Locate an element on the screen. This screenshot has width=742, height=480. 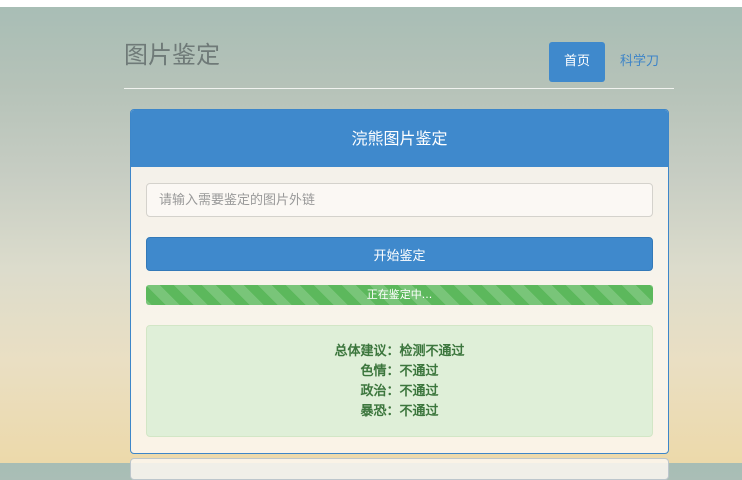
start-identify-button: 开始鉴定 is located at coordinates (399, 254).